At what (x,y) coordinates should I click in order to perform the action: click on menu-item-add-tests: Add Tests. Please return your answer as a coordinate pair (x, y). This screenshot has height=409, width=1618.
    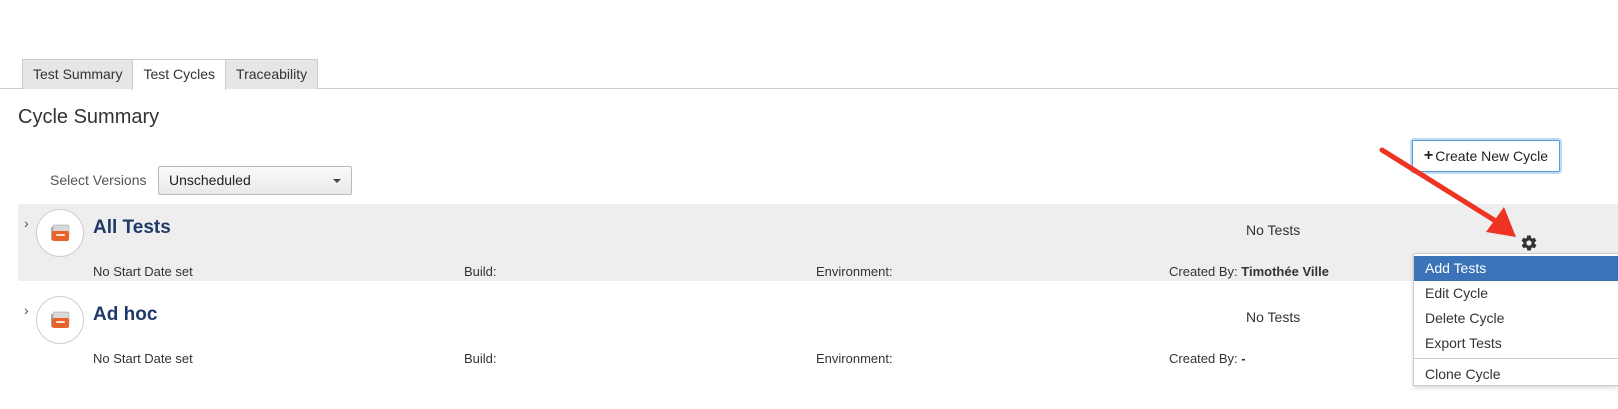
    Looking at the image, I should click on (1516, 268).